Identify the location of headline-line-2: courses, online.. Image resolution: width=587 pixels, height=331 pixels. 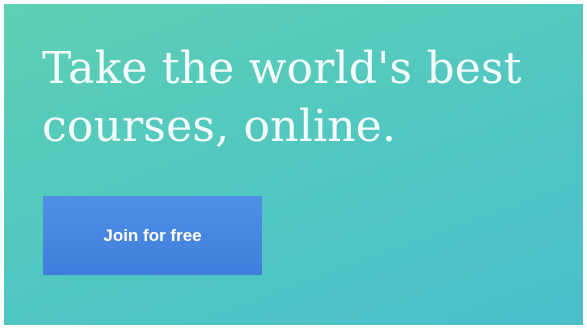
(219, 126).